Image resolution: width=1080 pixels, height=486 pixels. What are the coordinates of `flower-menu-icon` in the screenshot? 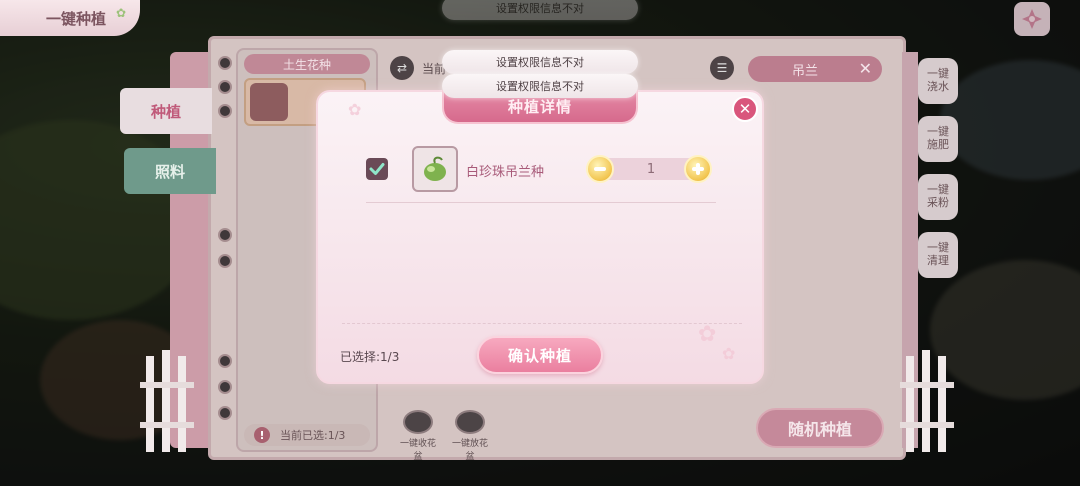 It's located at (1032, 19).